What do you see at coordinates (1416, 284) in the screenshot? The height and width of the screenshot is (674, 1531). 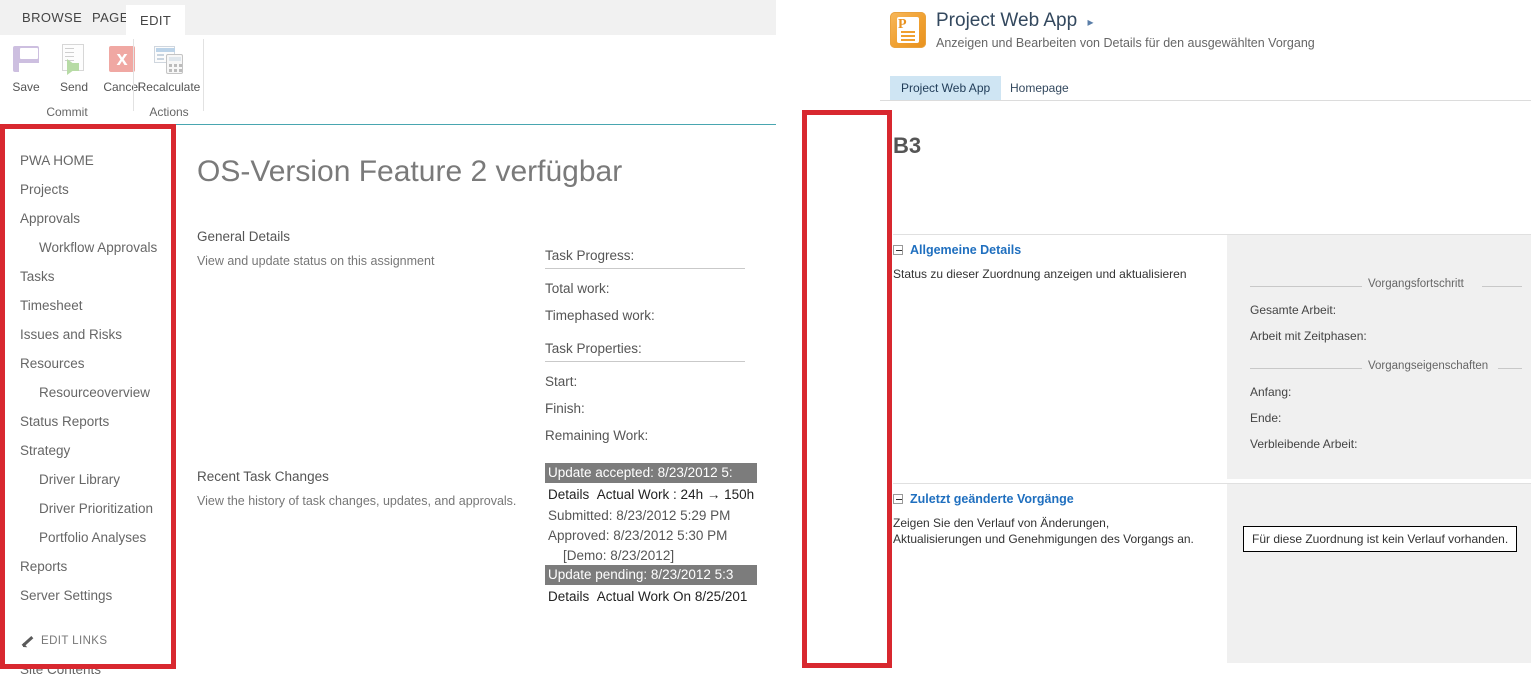 I see `fieldset-vorgangsfortschritt-legend-label: Vorgangsfortschritt` at bounding box center [1416, 284].